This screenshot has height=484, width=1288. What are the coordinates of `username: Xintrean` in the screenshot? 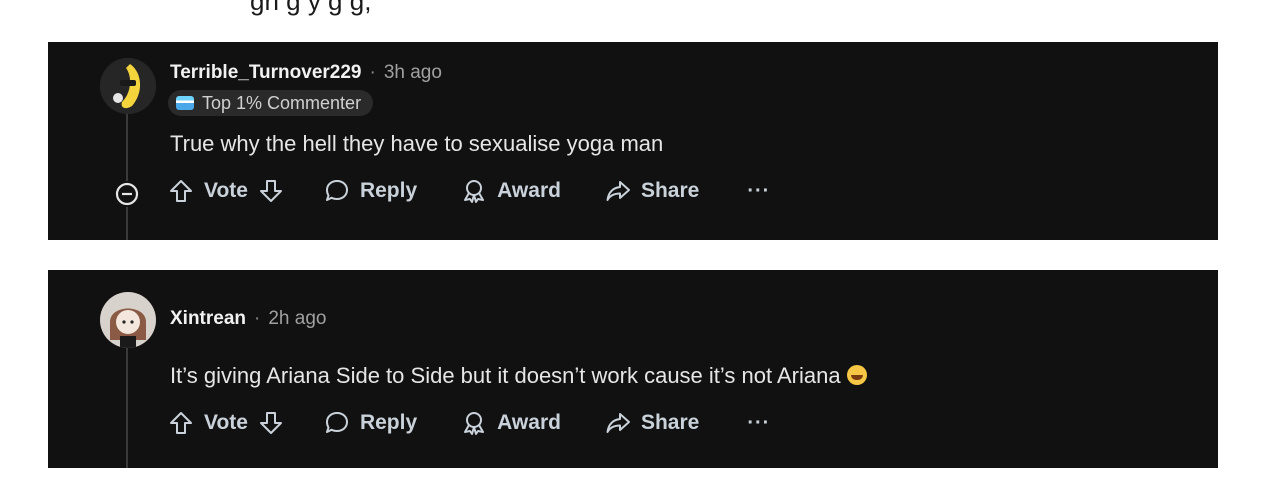 It's located at (208, 319).